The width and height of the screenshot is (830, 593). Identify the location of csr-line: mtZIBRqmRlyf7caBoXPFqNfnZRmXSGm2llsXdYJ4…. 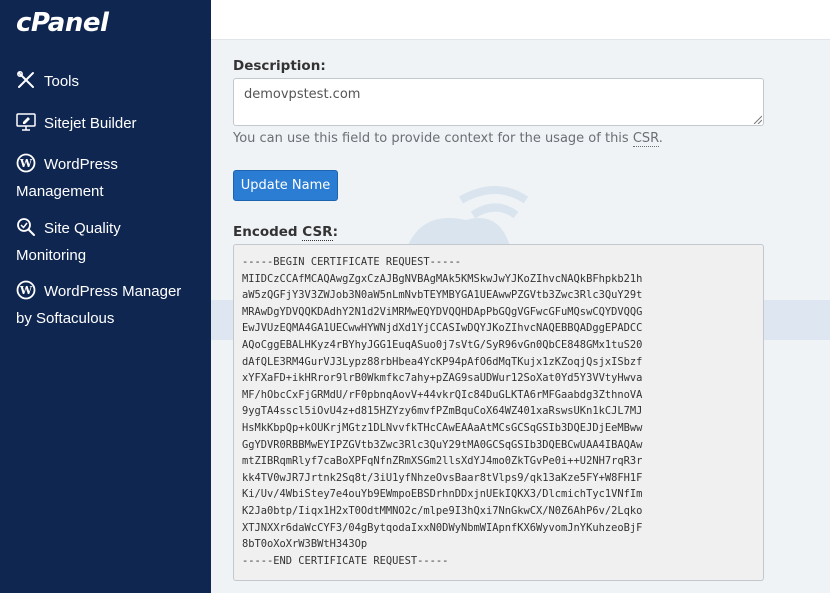
(442, 461).